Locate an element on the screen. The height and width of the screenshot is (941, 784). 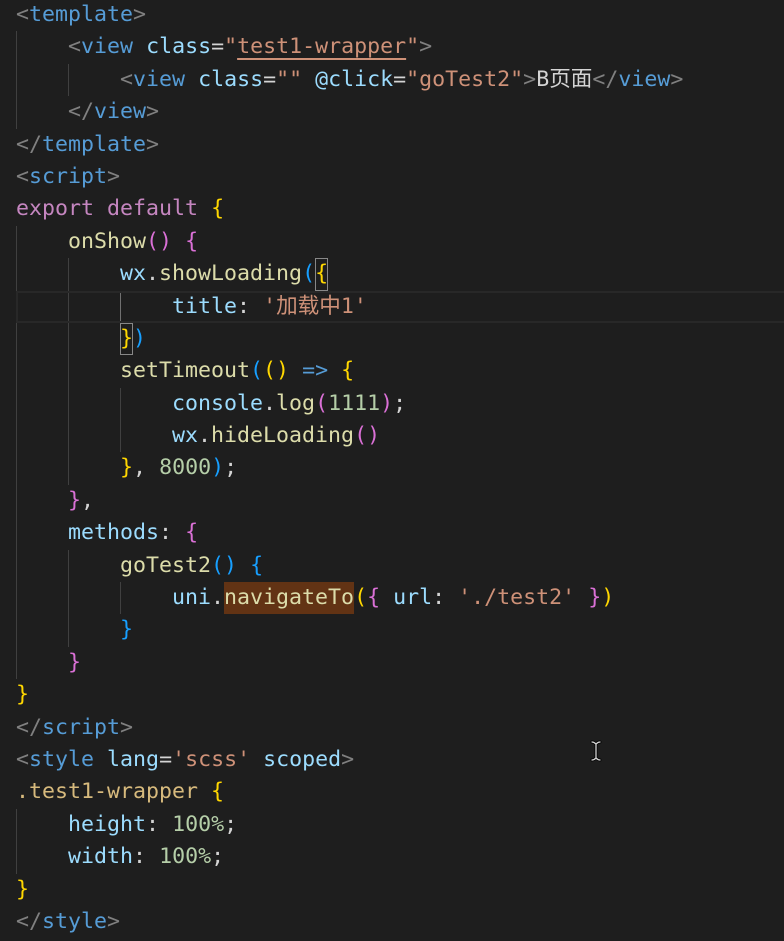
code-line: <view class="test1-wrapper"> is located at coordinates (392, 47).